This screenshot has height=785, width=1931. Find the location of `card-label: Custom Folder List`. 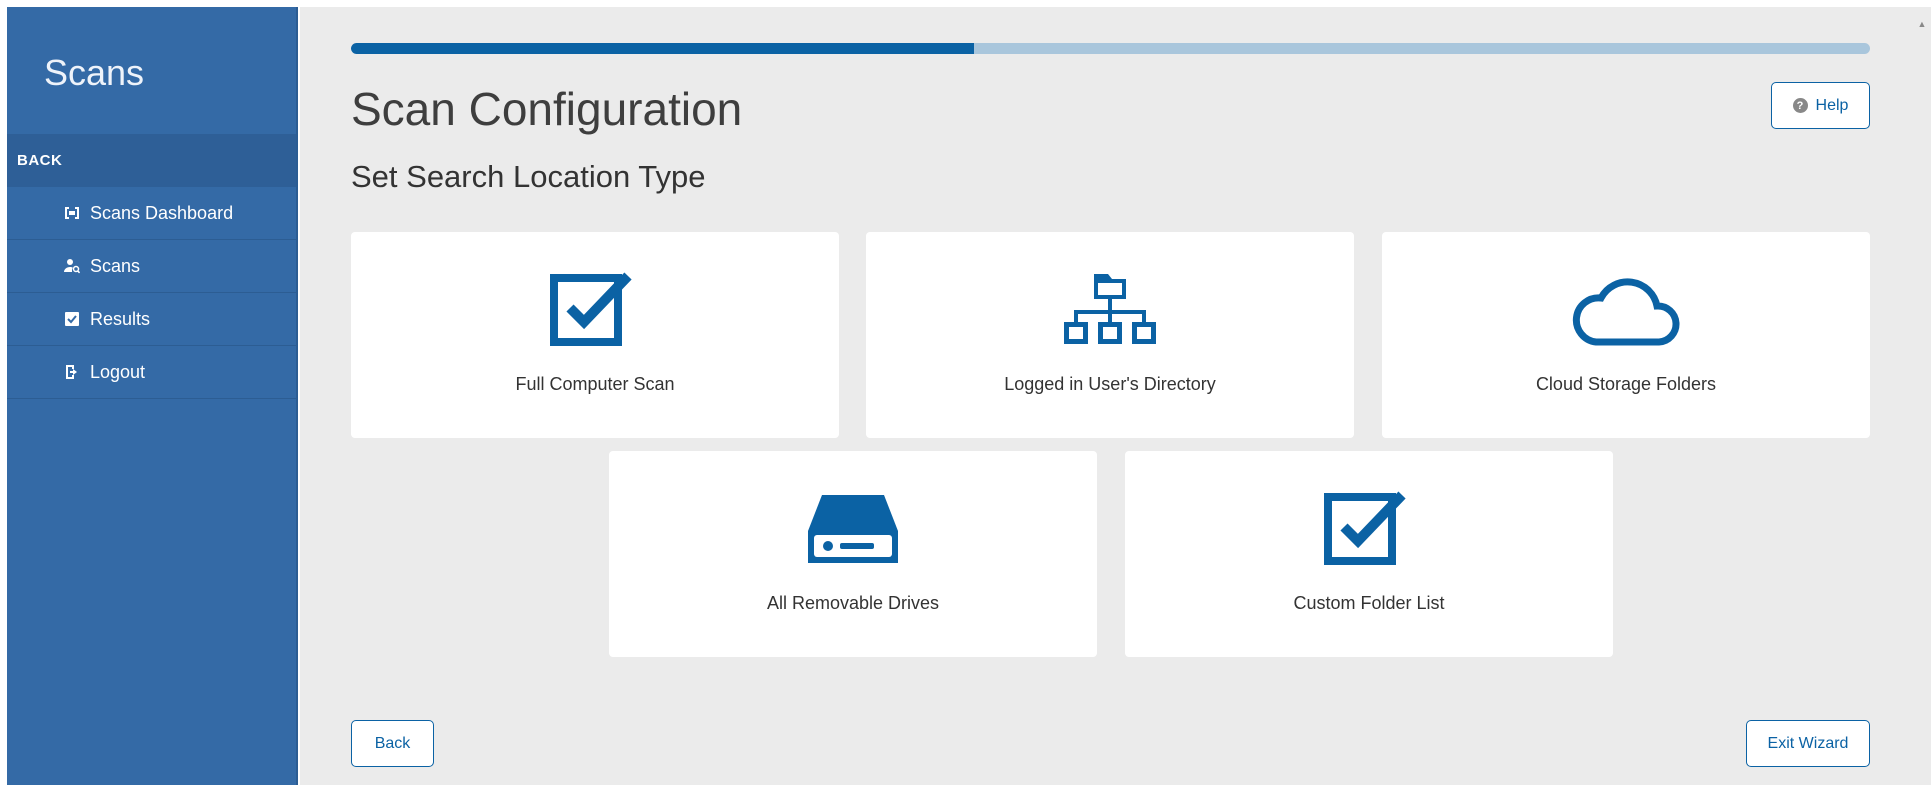

card-label: Custom Folder List is located at coordinates (1369, 603).